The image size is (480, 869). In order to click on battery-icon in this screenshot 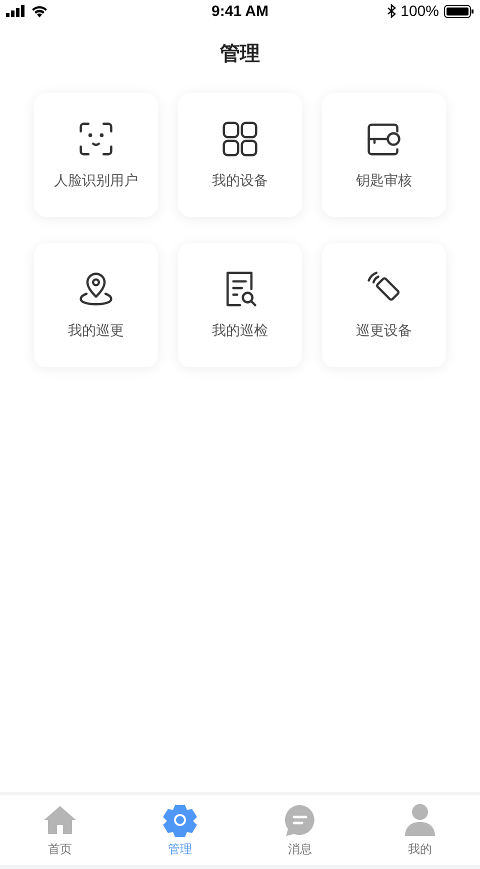, I will do `click(459, 11)`.